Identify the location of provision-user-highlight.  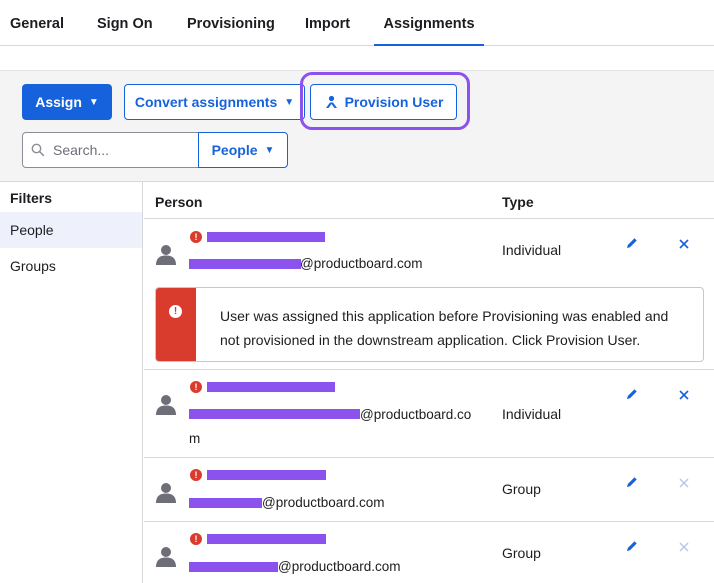
(385, 101).